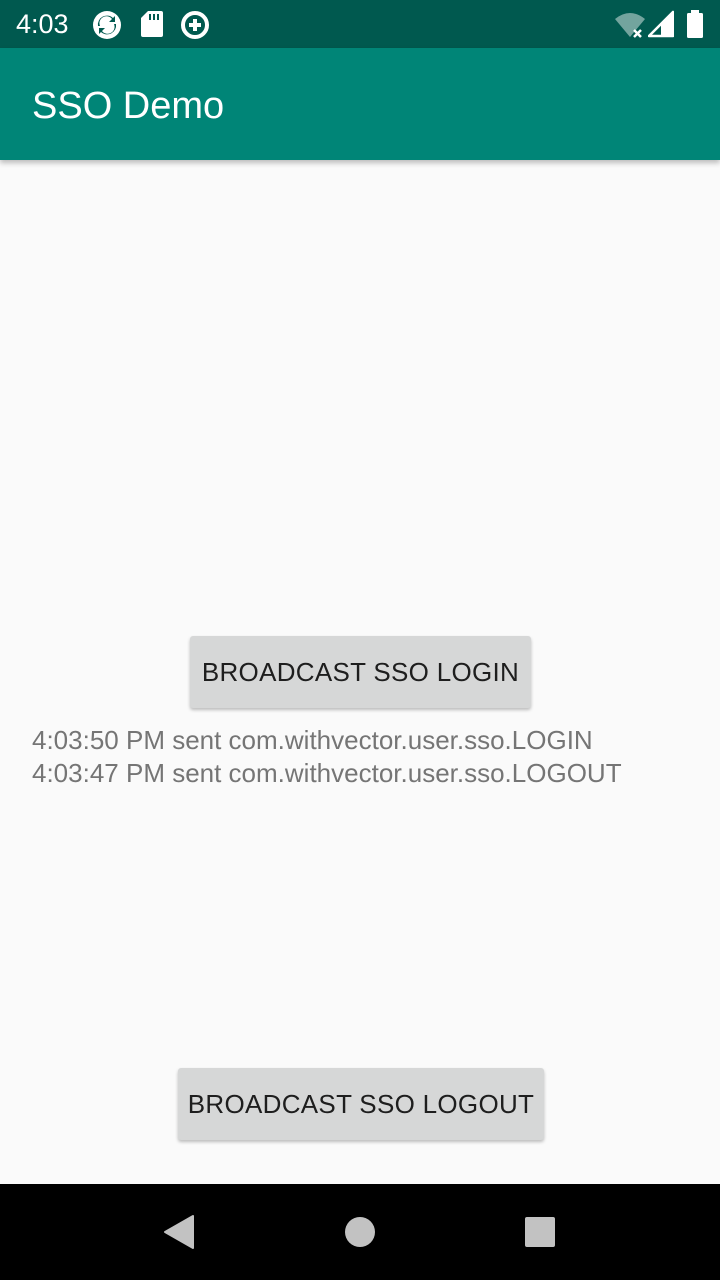 This screenshot has height=1280, width=720. What do you see at coordinates (629, 25) in the screenshot?
I see `wifi-off-icon` at bounding box center [629, 25].